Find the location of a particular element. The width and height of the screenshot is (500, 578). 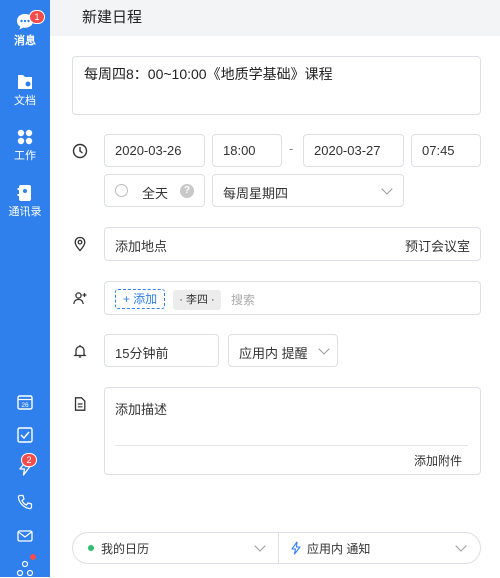

header-bar: 新建日程 is located at coordinates (275, 18).